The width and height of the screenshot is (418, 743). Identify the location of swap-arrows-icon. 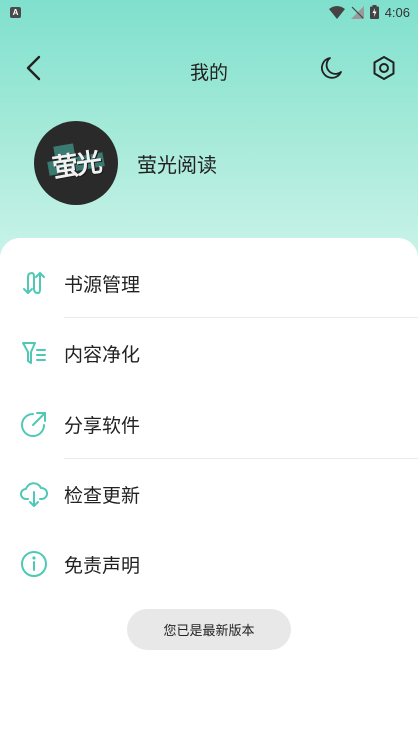
(34, 283).